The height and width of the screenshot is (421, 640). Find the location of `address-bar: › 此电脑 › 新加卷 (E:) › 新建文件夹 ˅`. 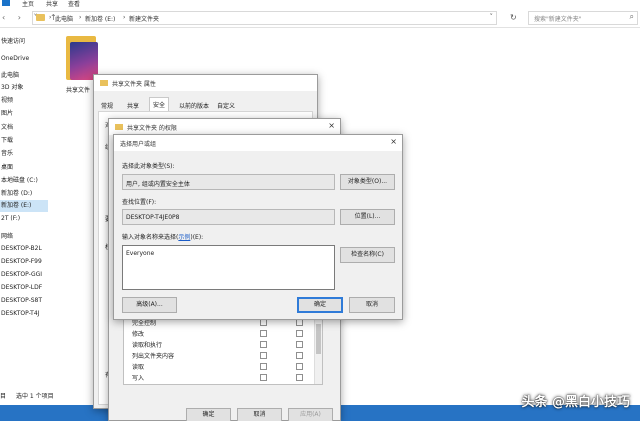

address-bar: › 此电脑 › 新加卷 (E:) › 新建文件夹 ˅ is located at coordinates (264, 18).